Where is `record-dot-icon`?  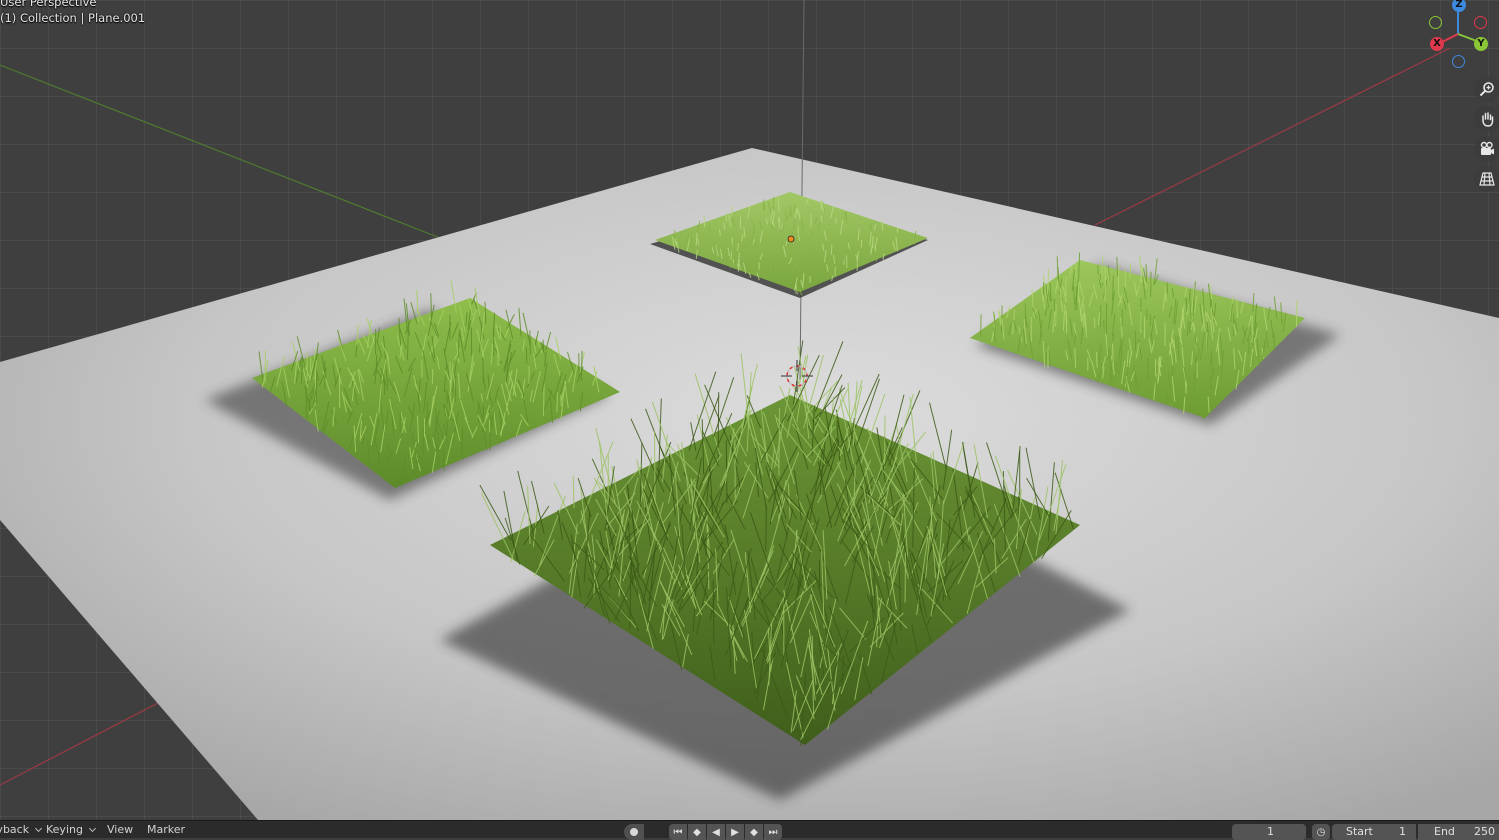 record-dot-icon is located at coordinates (634, 832).